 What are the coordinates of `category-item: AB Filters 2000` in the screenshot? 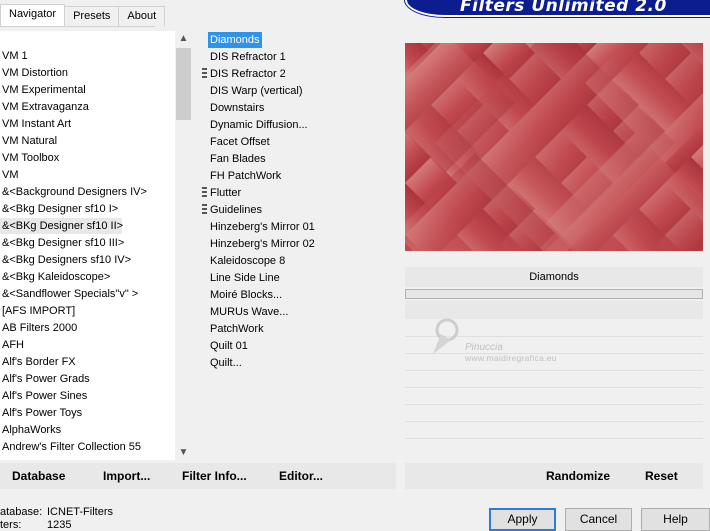 It's located at (87, 328).